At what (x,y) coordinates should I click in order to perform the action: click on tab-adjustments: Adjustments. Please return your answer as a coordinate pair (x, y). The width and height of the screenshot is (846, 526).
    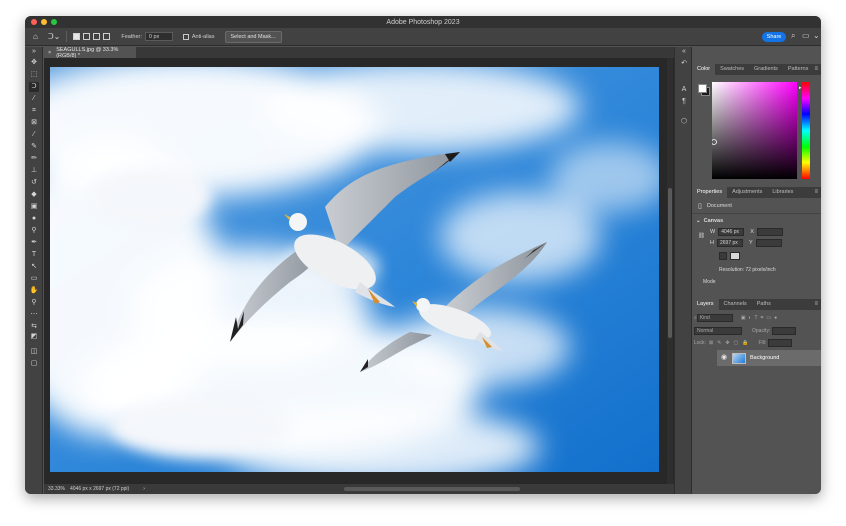
    Looking at the image, I should click on (747, 192).